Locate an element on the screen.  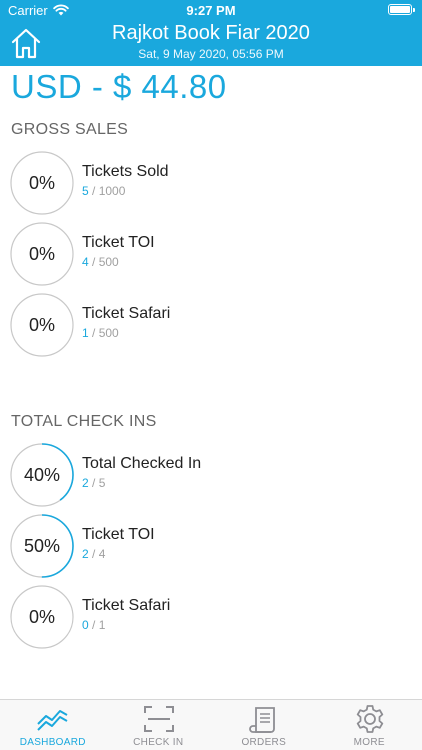
tab-bar: DASHBOARD CHECK IN ORDERS MORE is located at coordinates (211, 724).